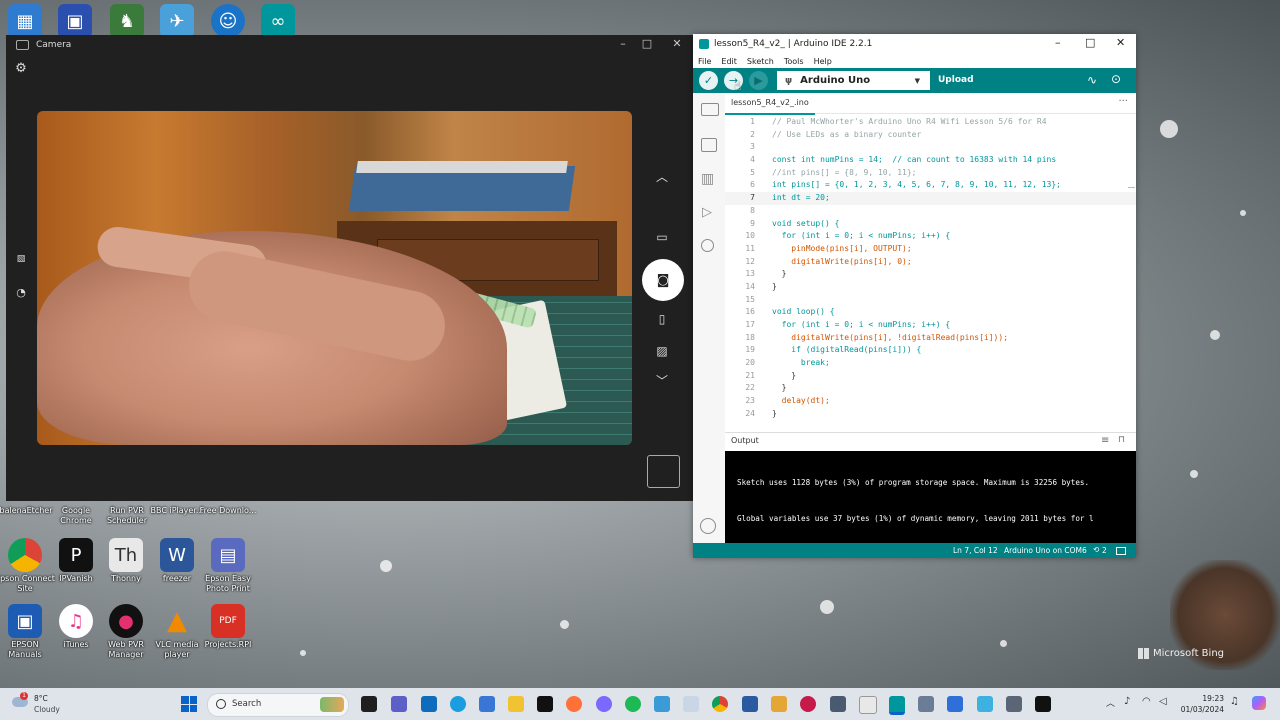  I want to click on take-photo-button: ◙, so click(663, 280).